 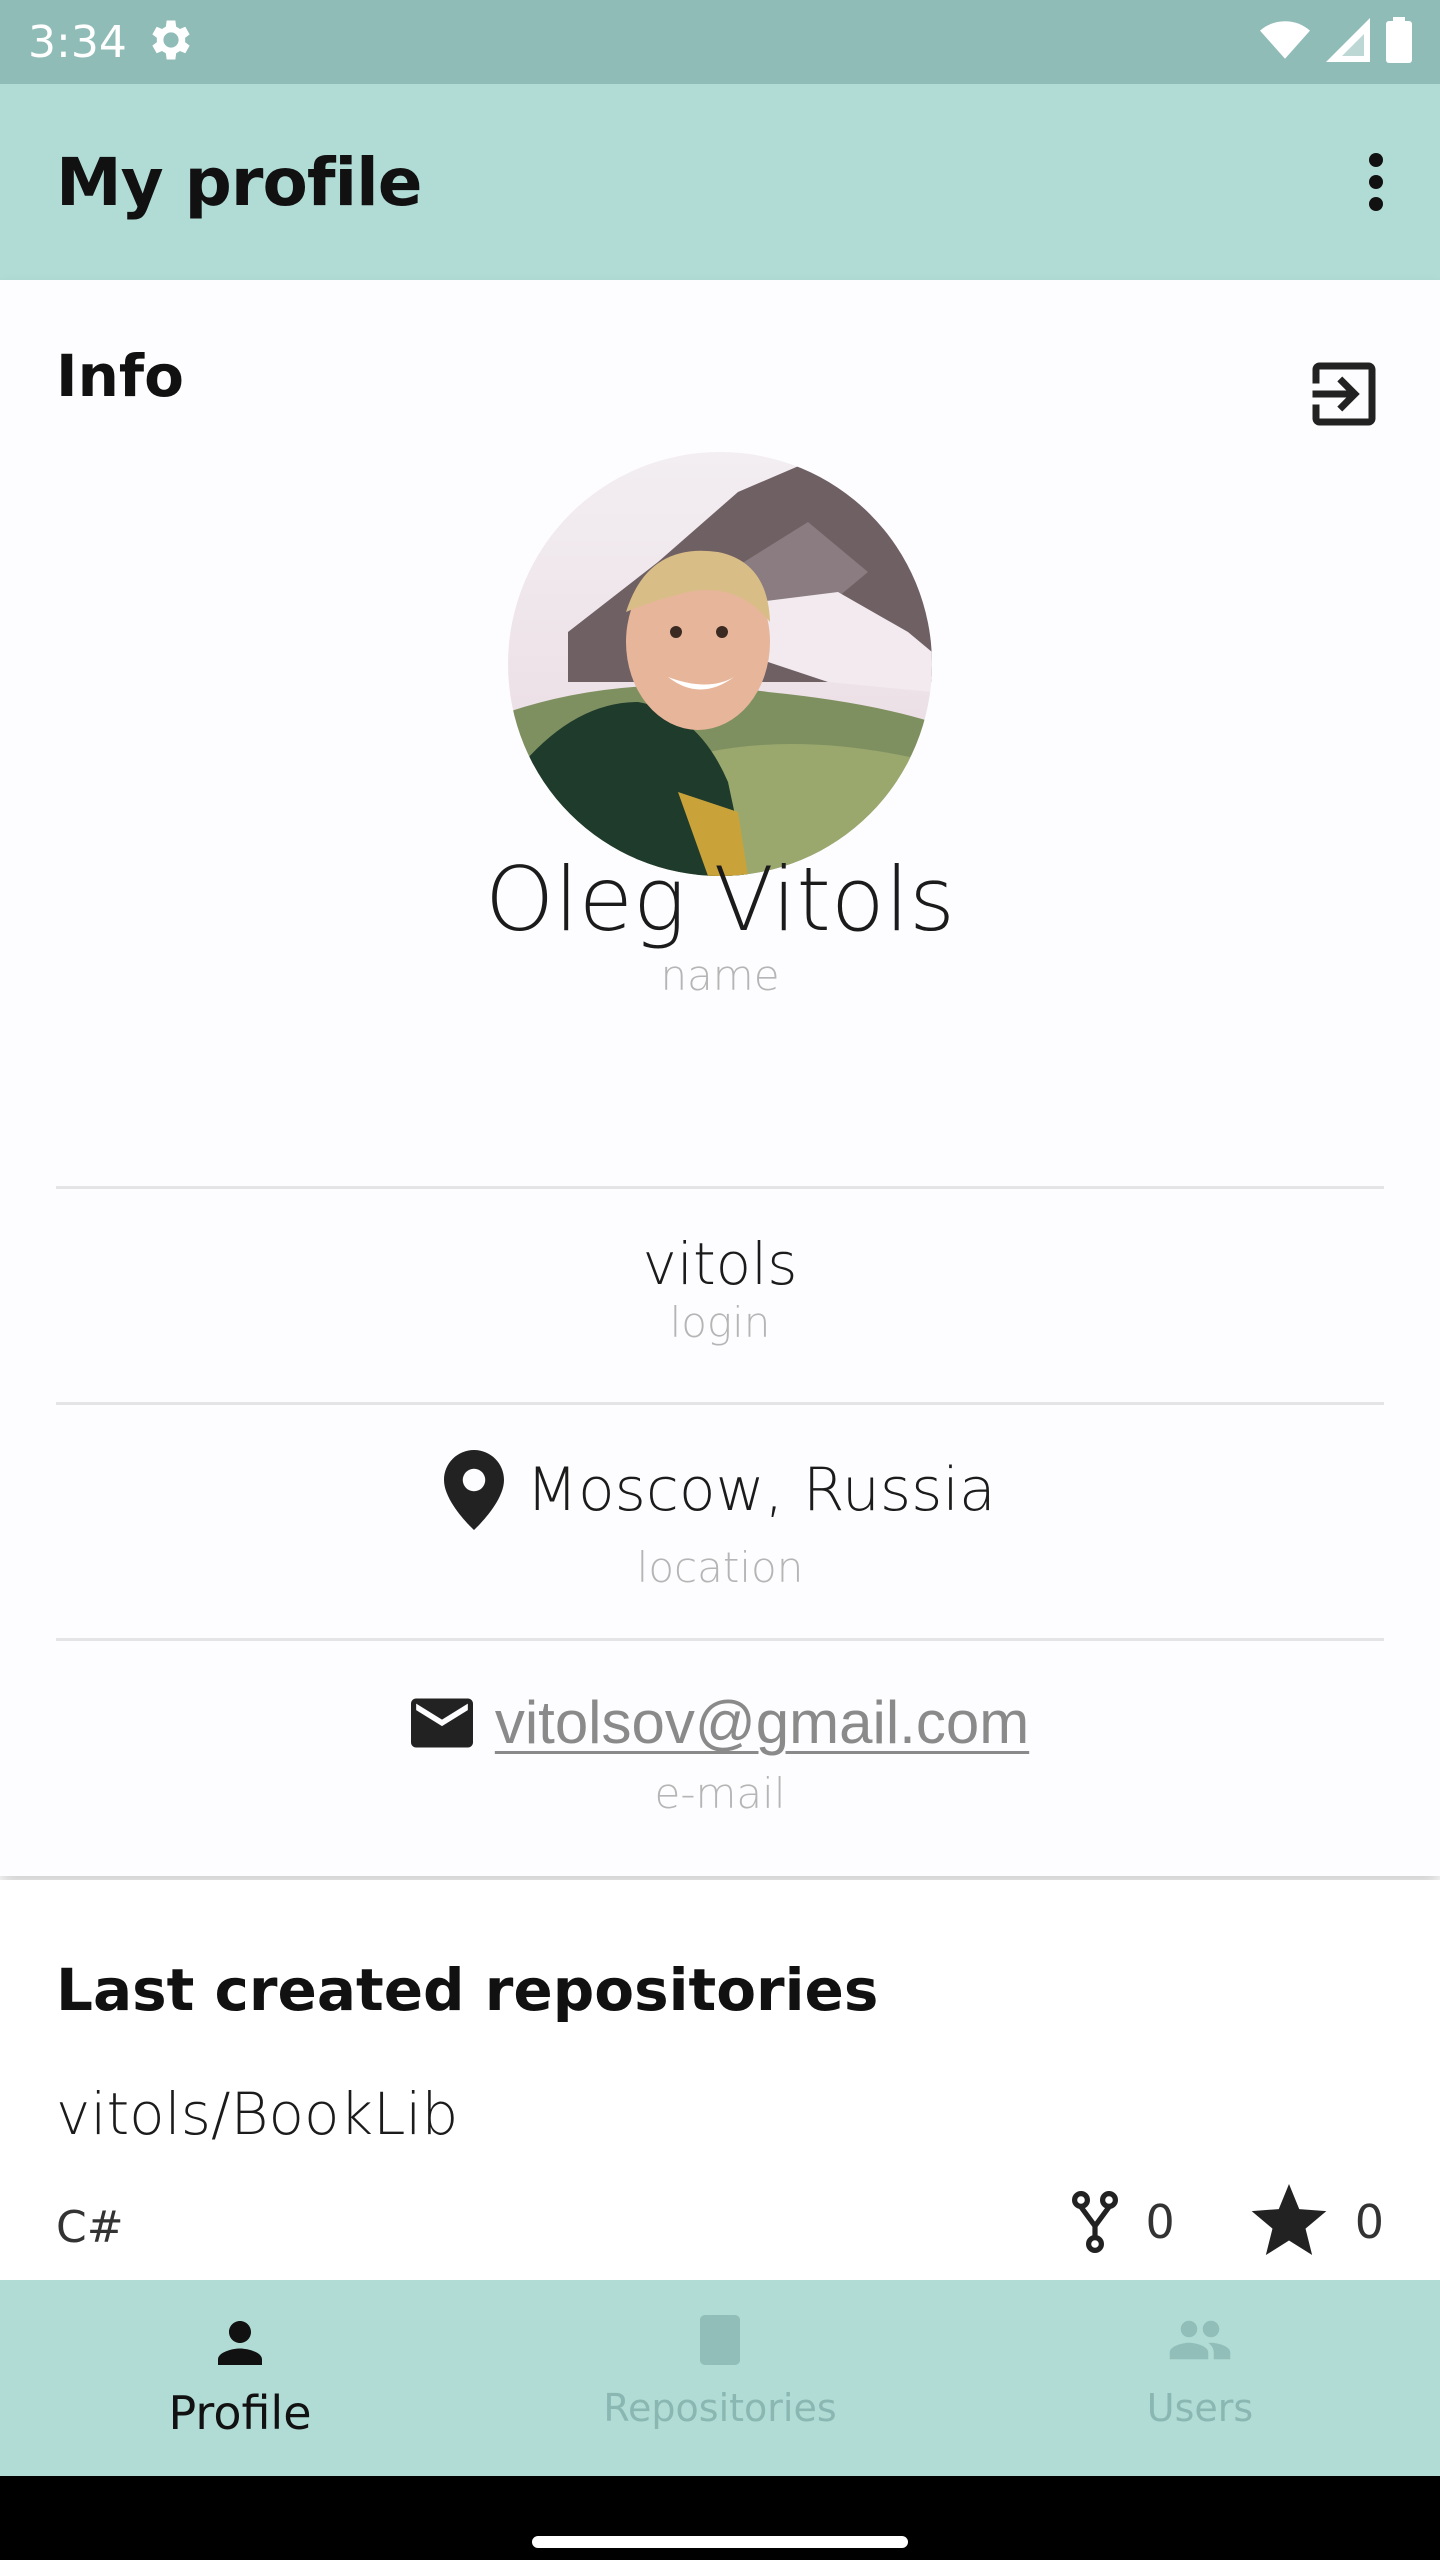 What do you see at coordinates (257, 2114) in the screenshot?
I see `repository-name: vitols/BookLib` at bounding box center [257, 2114].